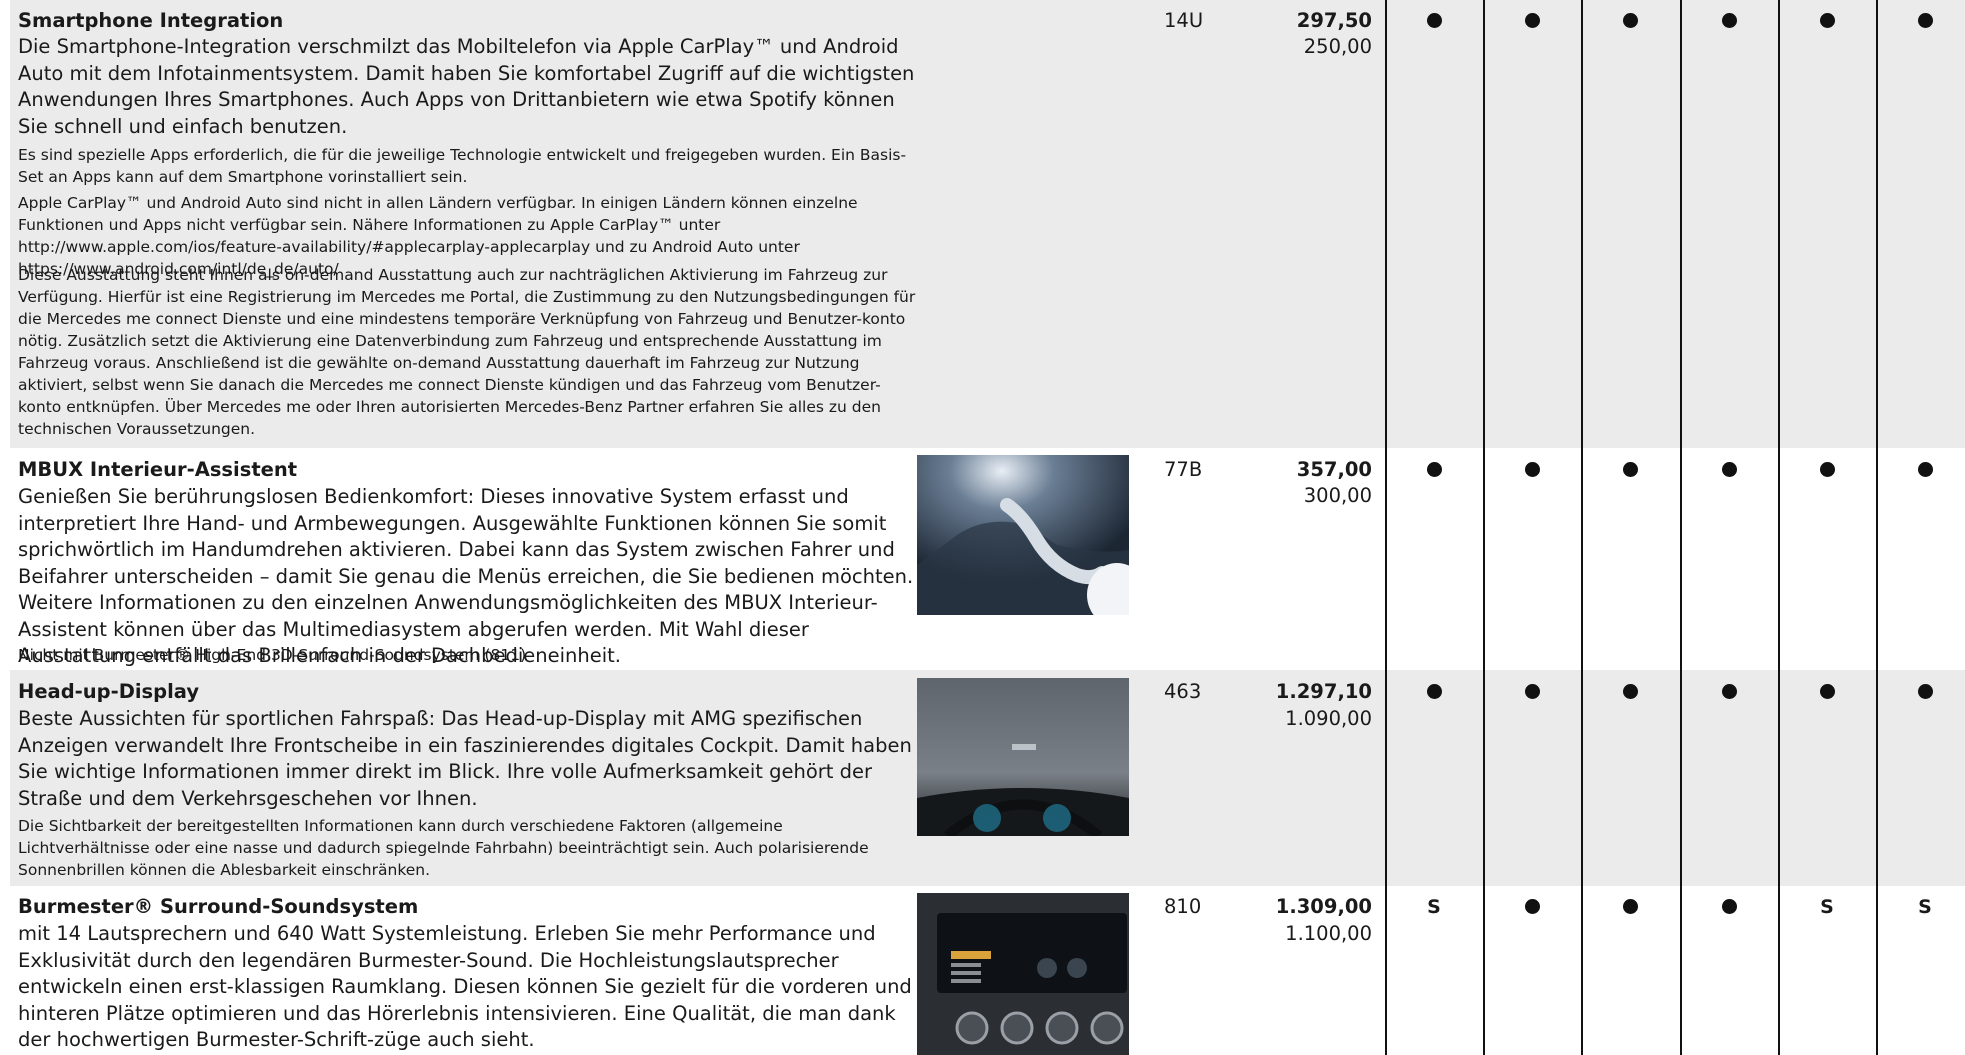 Image resolution: width=1965 pixels, height=1055 pixels. I want to click on price-net: 250,00, so click(1337, 46).